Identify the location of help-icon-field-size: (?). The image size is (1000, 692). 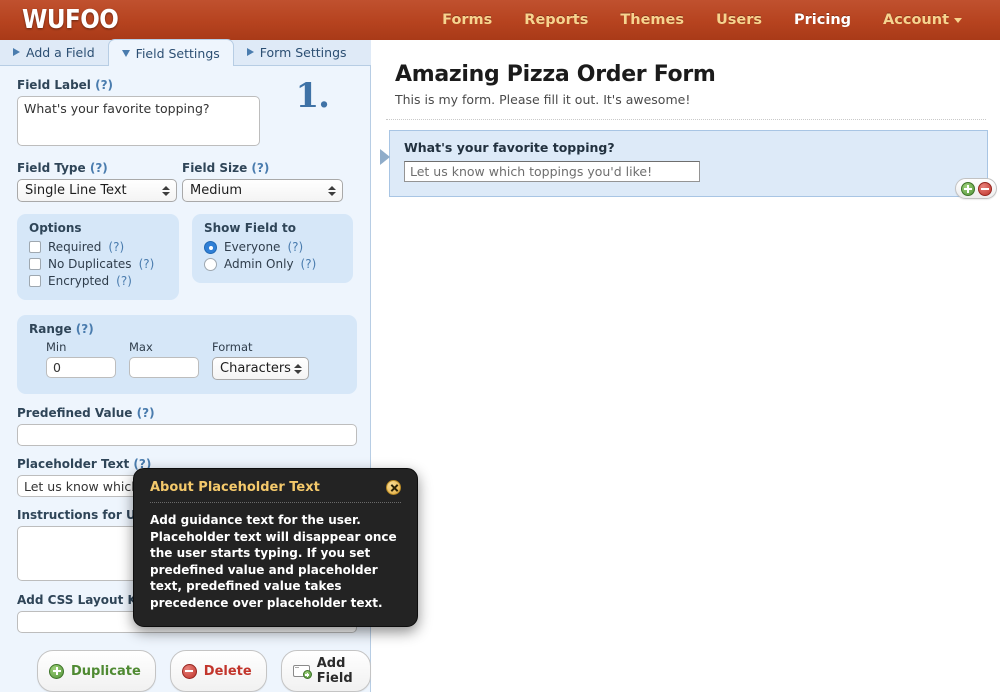
(260, 168).